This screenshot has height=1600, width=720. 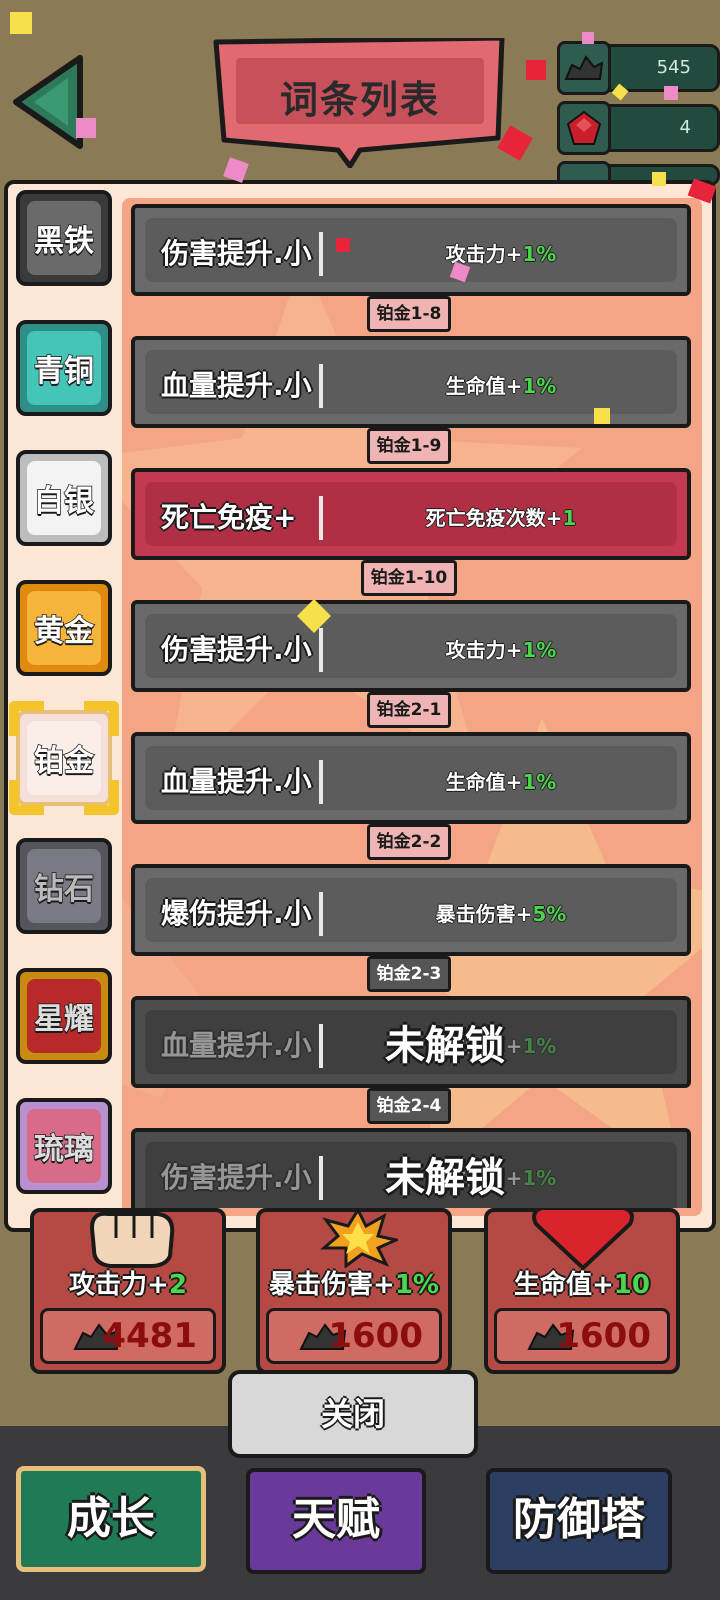 I want to click on entry-row-locked: 伤害提升.小 攻击力+1% 未解锁, so click(x=411, y=1168).